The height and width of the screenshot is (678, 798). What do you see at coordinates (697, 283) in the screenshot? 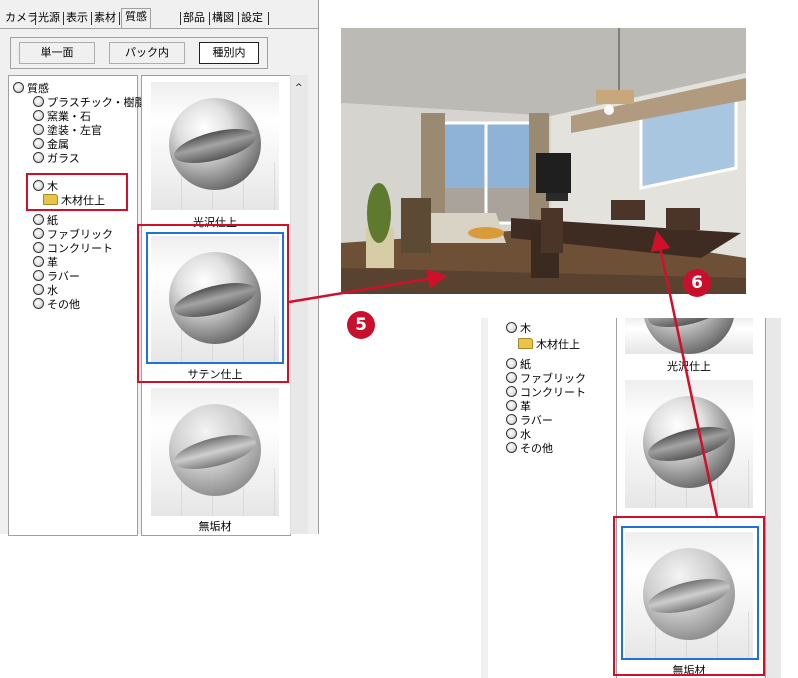
I see `step-badge-6: 6` at bounding box center [697, 283].